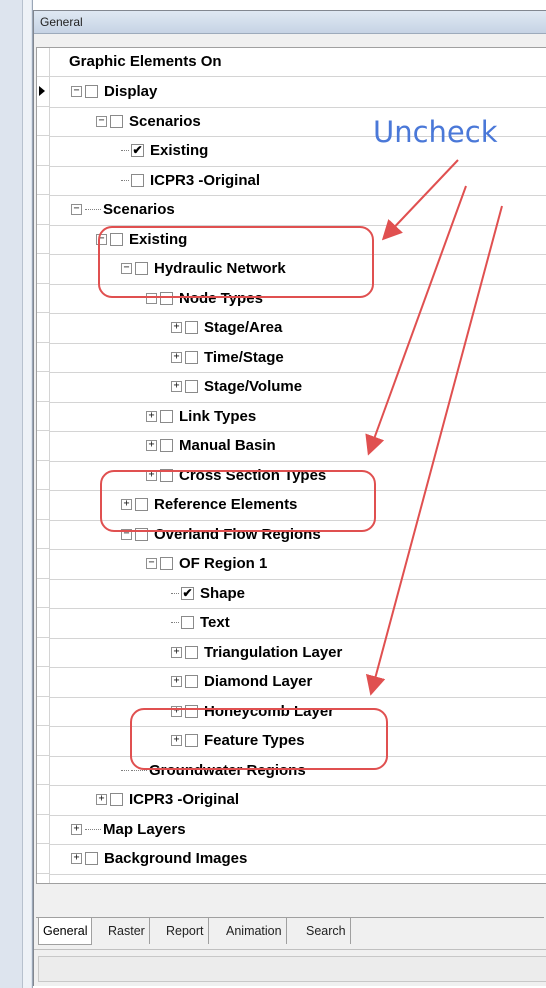 The height and width of the screenshot is (988, 546). Describe the element at coordinates (297, 859) in the screenshot. I see `tree-row: + Background Images` at that location.